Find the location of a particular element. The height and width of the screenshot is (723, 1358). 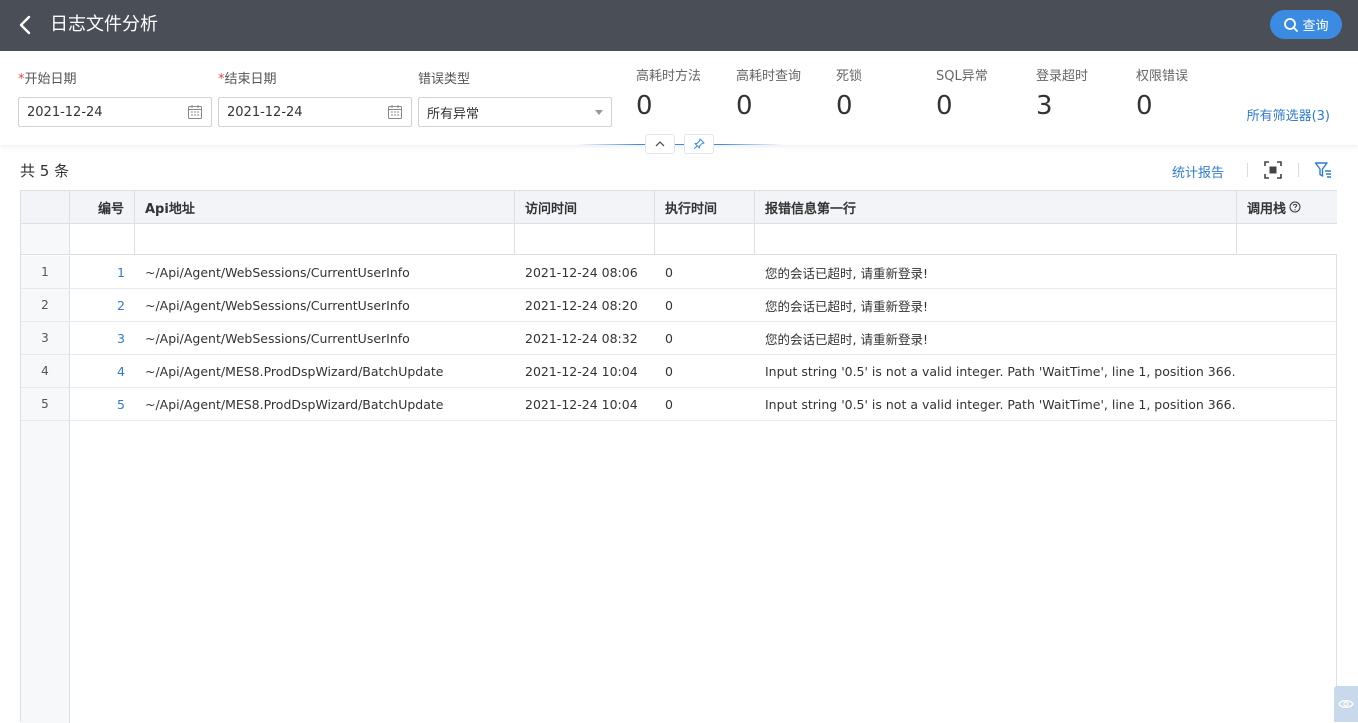

view-toggle-button is located at coordinates (1346, 704).